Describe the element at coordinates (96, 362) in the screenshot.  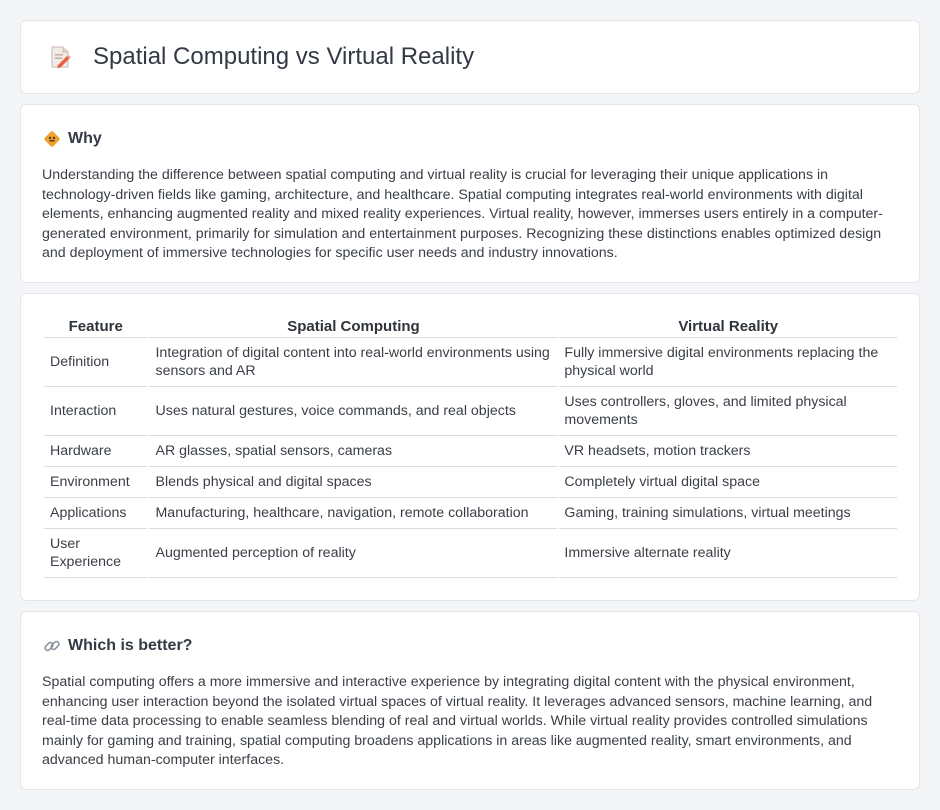
I see `feature-cell: Definition` at that location.